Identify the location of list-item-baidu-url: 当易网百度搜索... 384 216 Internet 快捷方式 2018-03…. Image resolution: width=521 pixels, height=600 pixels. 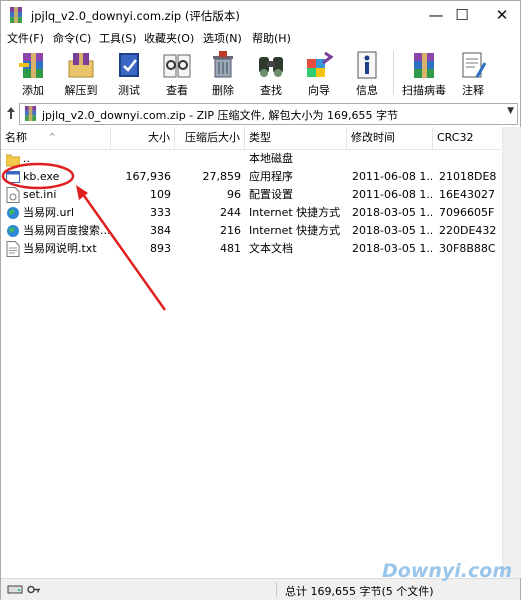
(251, 231).